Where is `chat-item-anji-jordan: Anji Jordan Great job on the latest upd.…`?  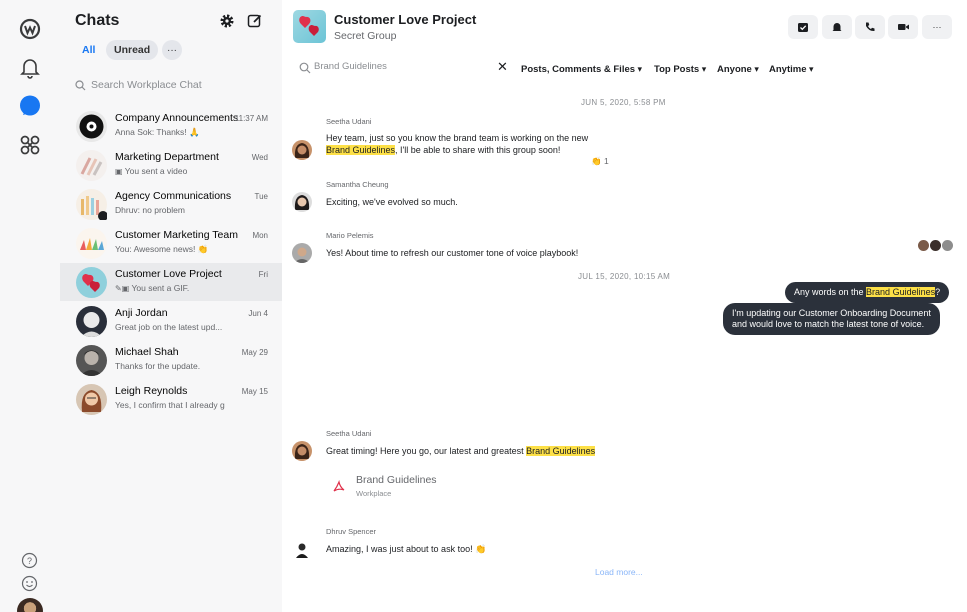 chat-item-anji-jordan: Anji Jordan Great job on the latest upd.… is located at coordinates (171, 321).